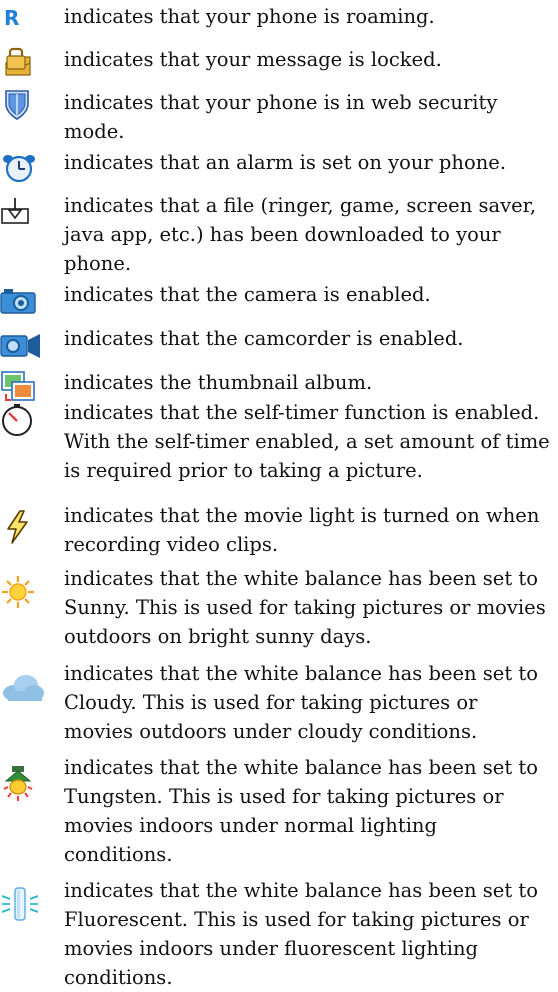  I want to click on item-text: indicates the thumbnail album., so click(218, 382).